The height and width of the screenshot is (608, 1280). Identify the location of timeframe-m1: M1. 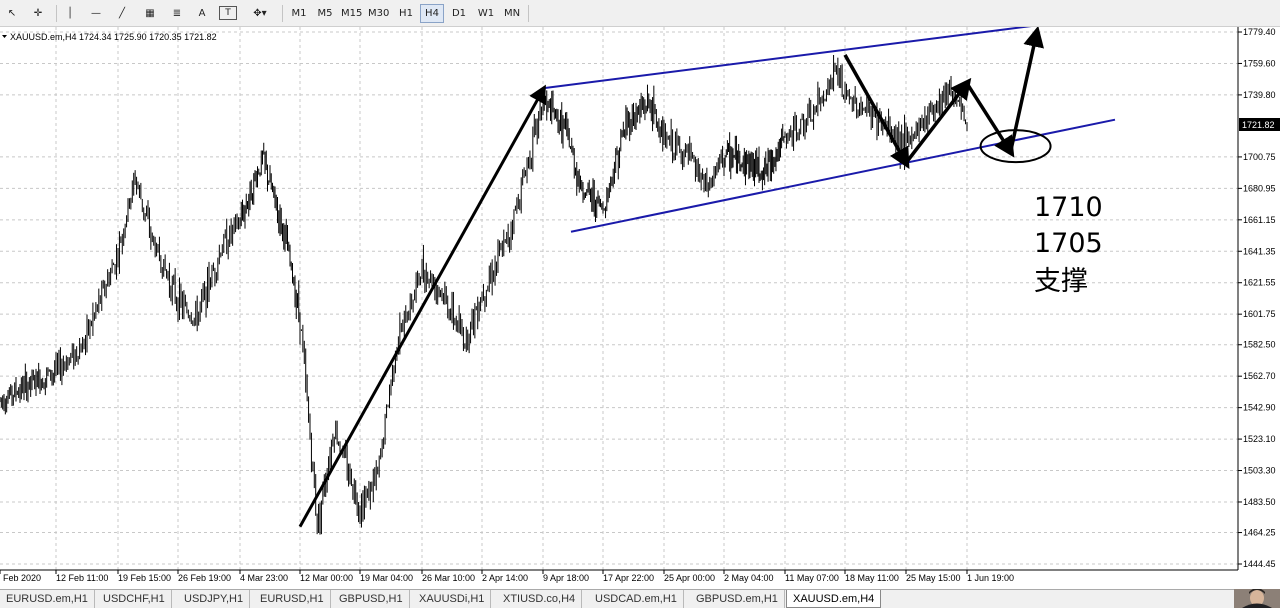
(299, 13).